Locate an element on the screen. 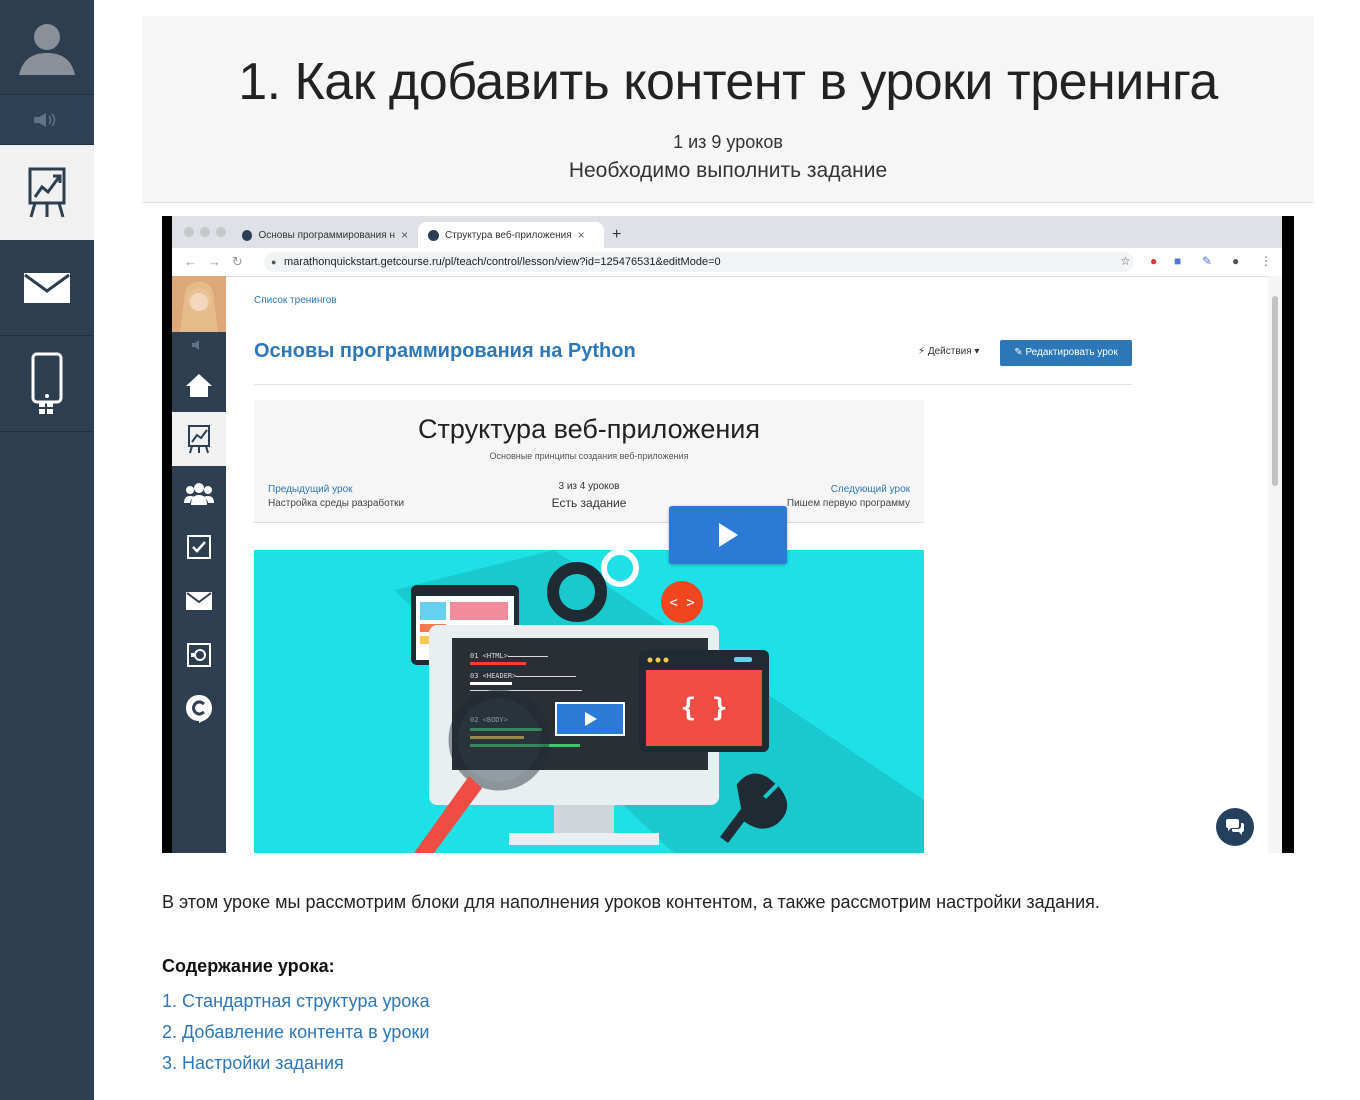 The height and width of the screenshot is (1100, 1360). inner-mail-icon is located at coordinates (199, 601).